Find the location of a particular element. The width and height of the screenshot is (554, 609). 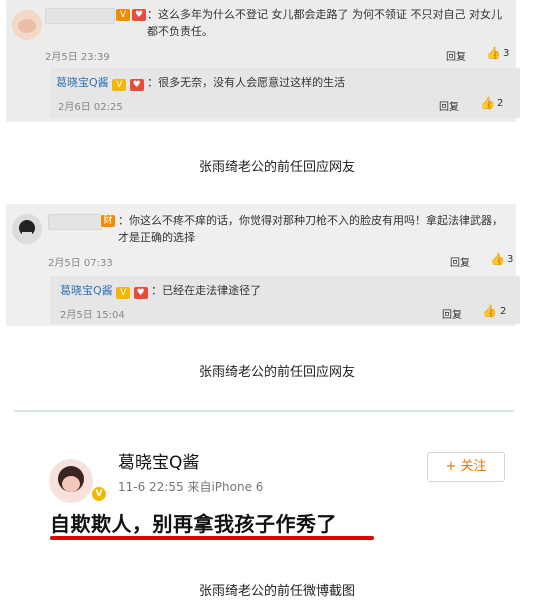

reply-date: 2月6日 02:25 is located at coordinates (90, 107).